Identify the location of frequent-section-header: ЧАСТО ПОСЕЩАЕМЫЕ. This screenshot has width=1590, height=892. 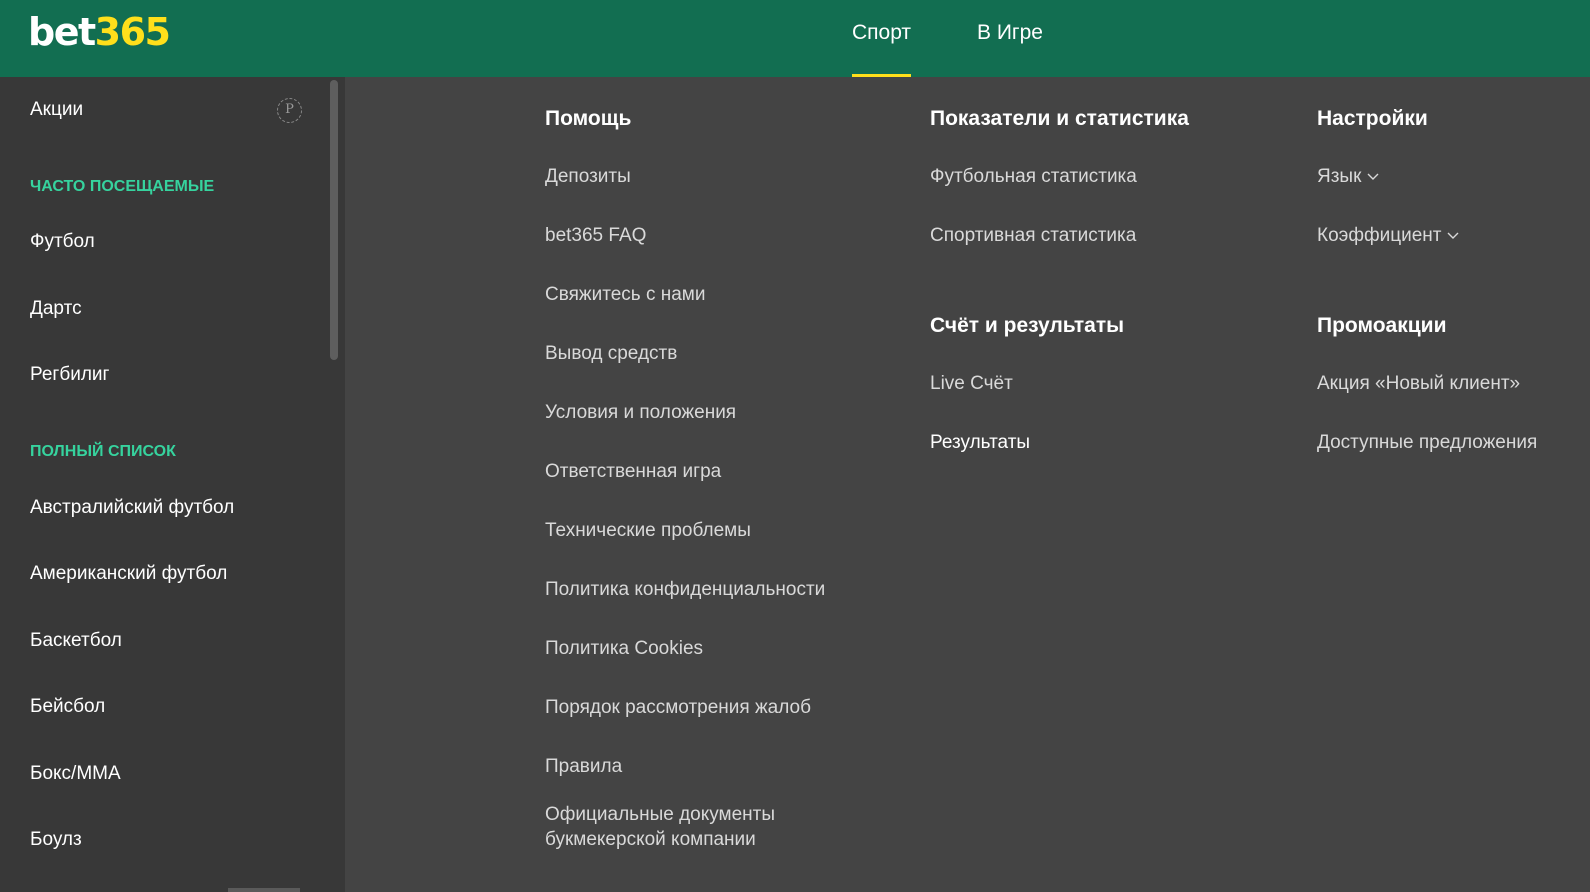
(122, 186).